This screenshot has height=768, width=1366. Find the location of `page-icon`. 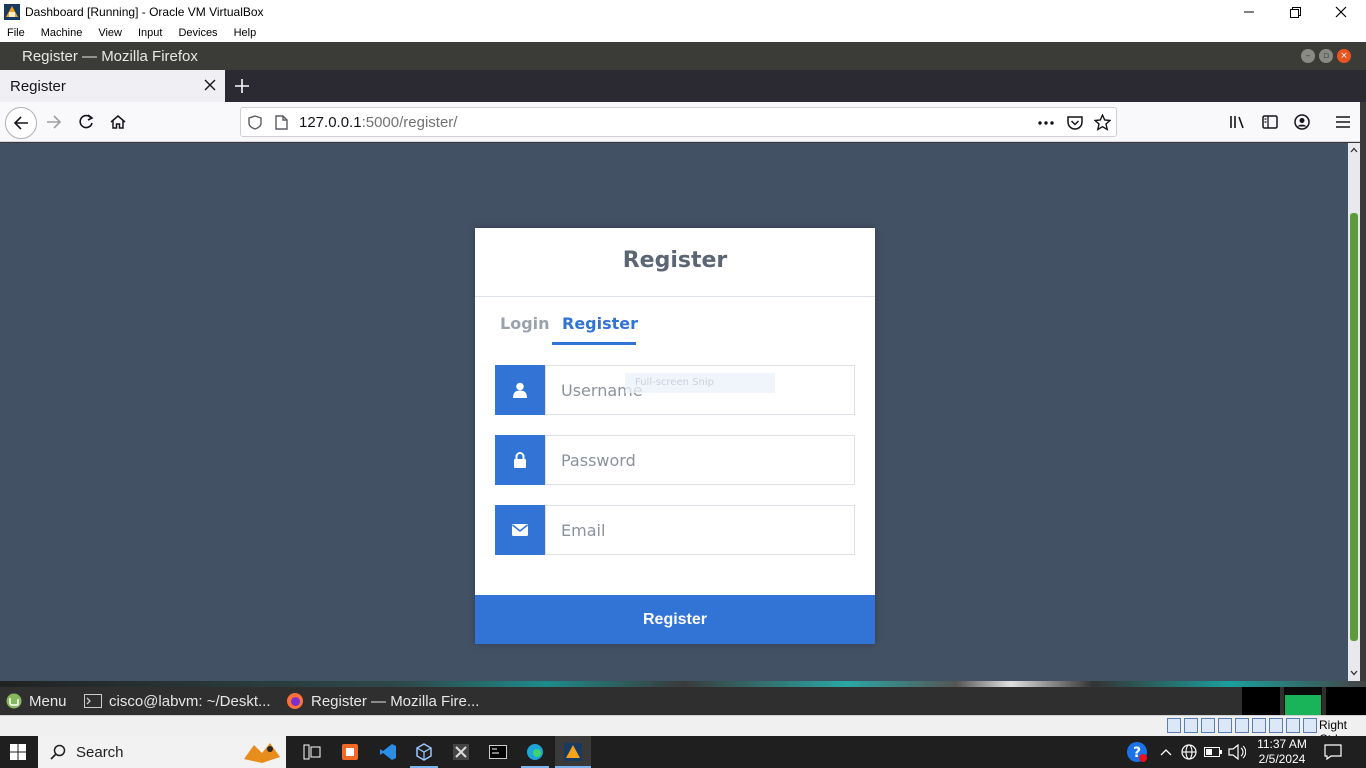

page-icon is located at coordinates (281, 122).